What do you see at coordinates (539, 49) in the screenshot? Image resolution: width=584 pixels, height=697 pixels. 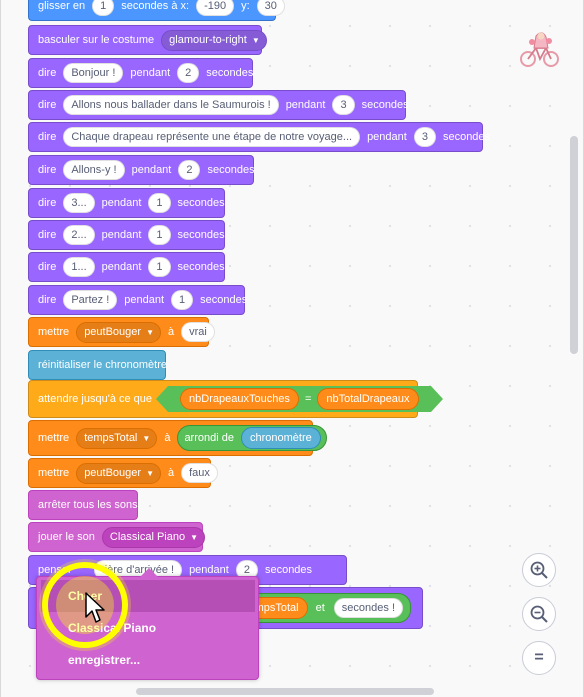 I see `sprite-bicycle-icon` at bounding box center [539, 49].